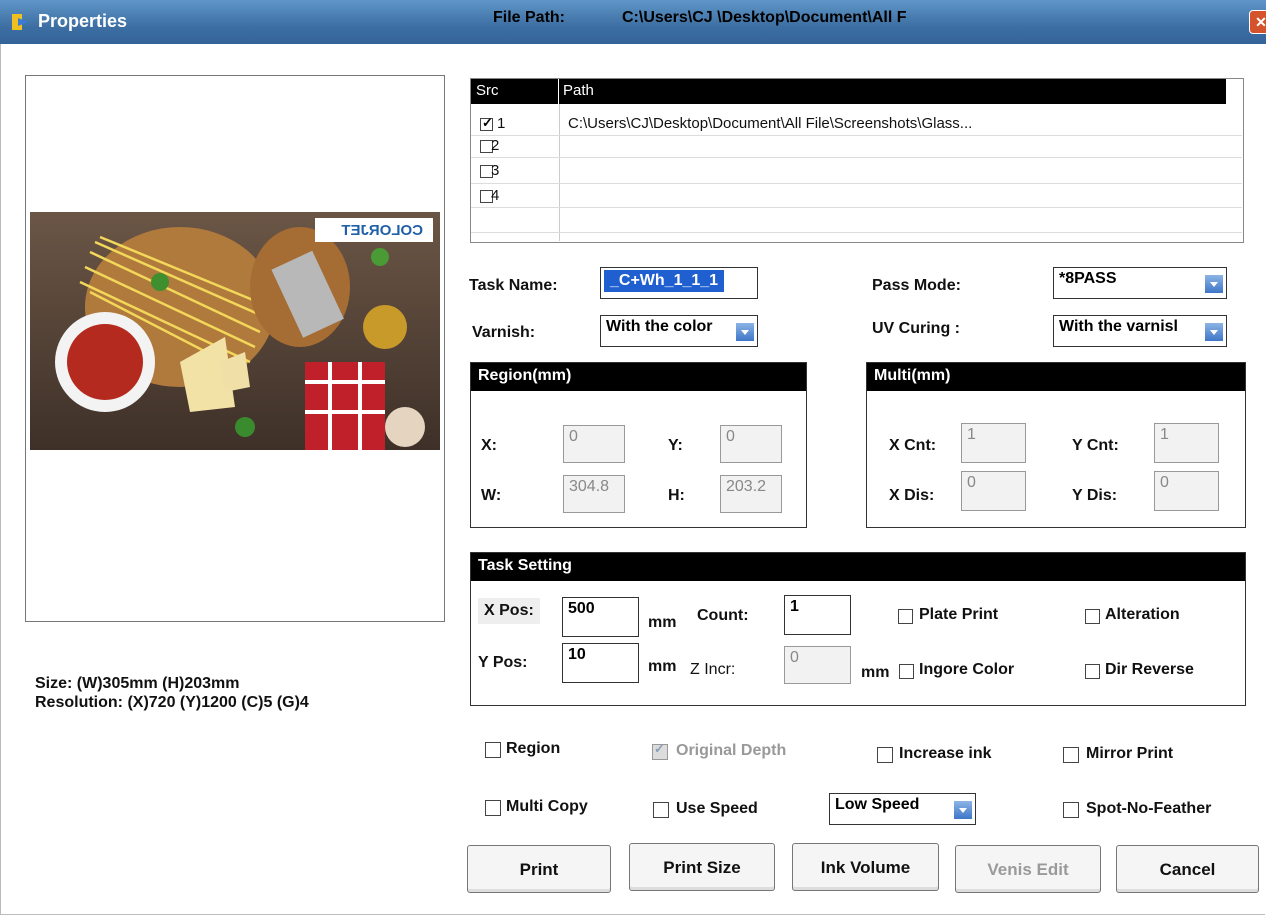 The width and height of the screenshot is (1266, 915). I want to click on pass-mode-label: Pass Mode:, so click(916, 285).